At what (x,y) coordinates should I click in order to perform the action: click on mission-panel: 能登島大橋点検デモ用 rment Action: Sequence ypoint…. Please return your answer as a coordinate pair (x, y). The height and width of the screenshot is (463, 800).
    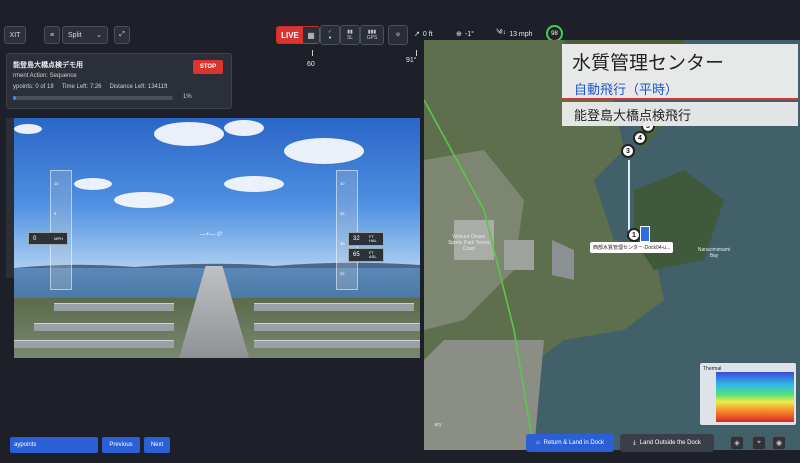
    Looking at the image, I should click on (119, 81).